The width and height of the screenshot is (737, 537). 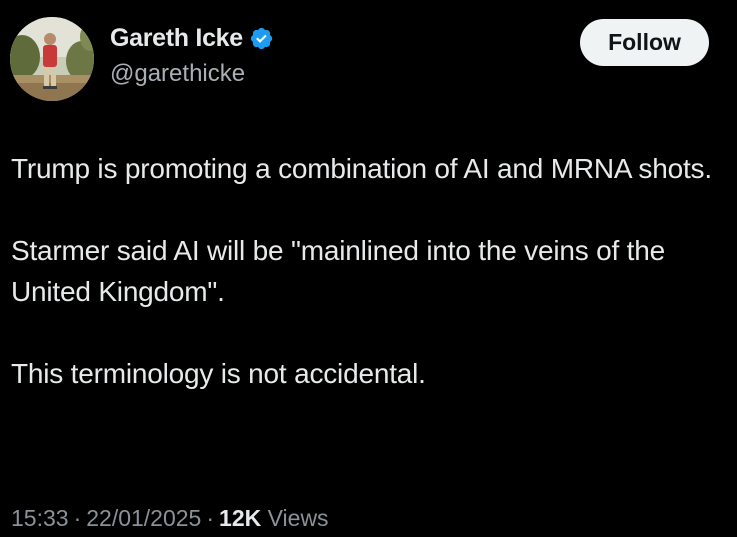 I want to click on author-name-row: Gareth Icke, so click(x=192, y=38).